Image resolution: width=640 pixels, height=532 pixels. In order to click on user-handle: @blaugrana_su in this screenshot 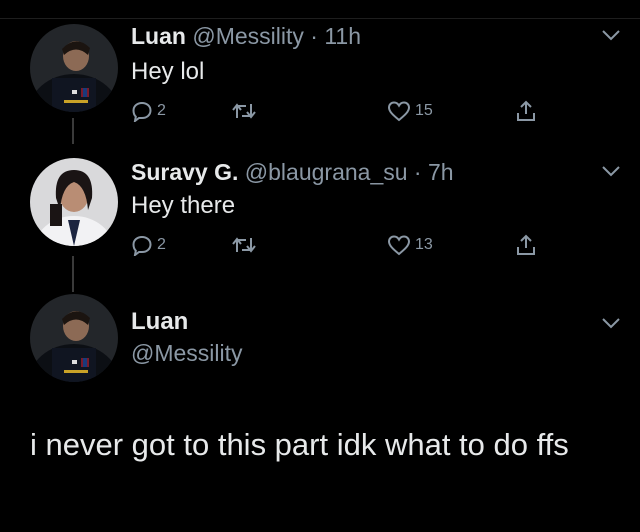, I will do `click(326, 172)`.